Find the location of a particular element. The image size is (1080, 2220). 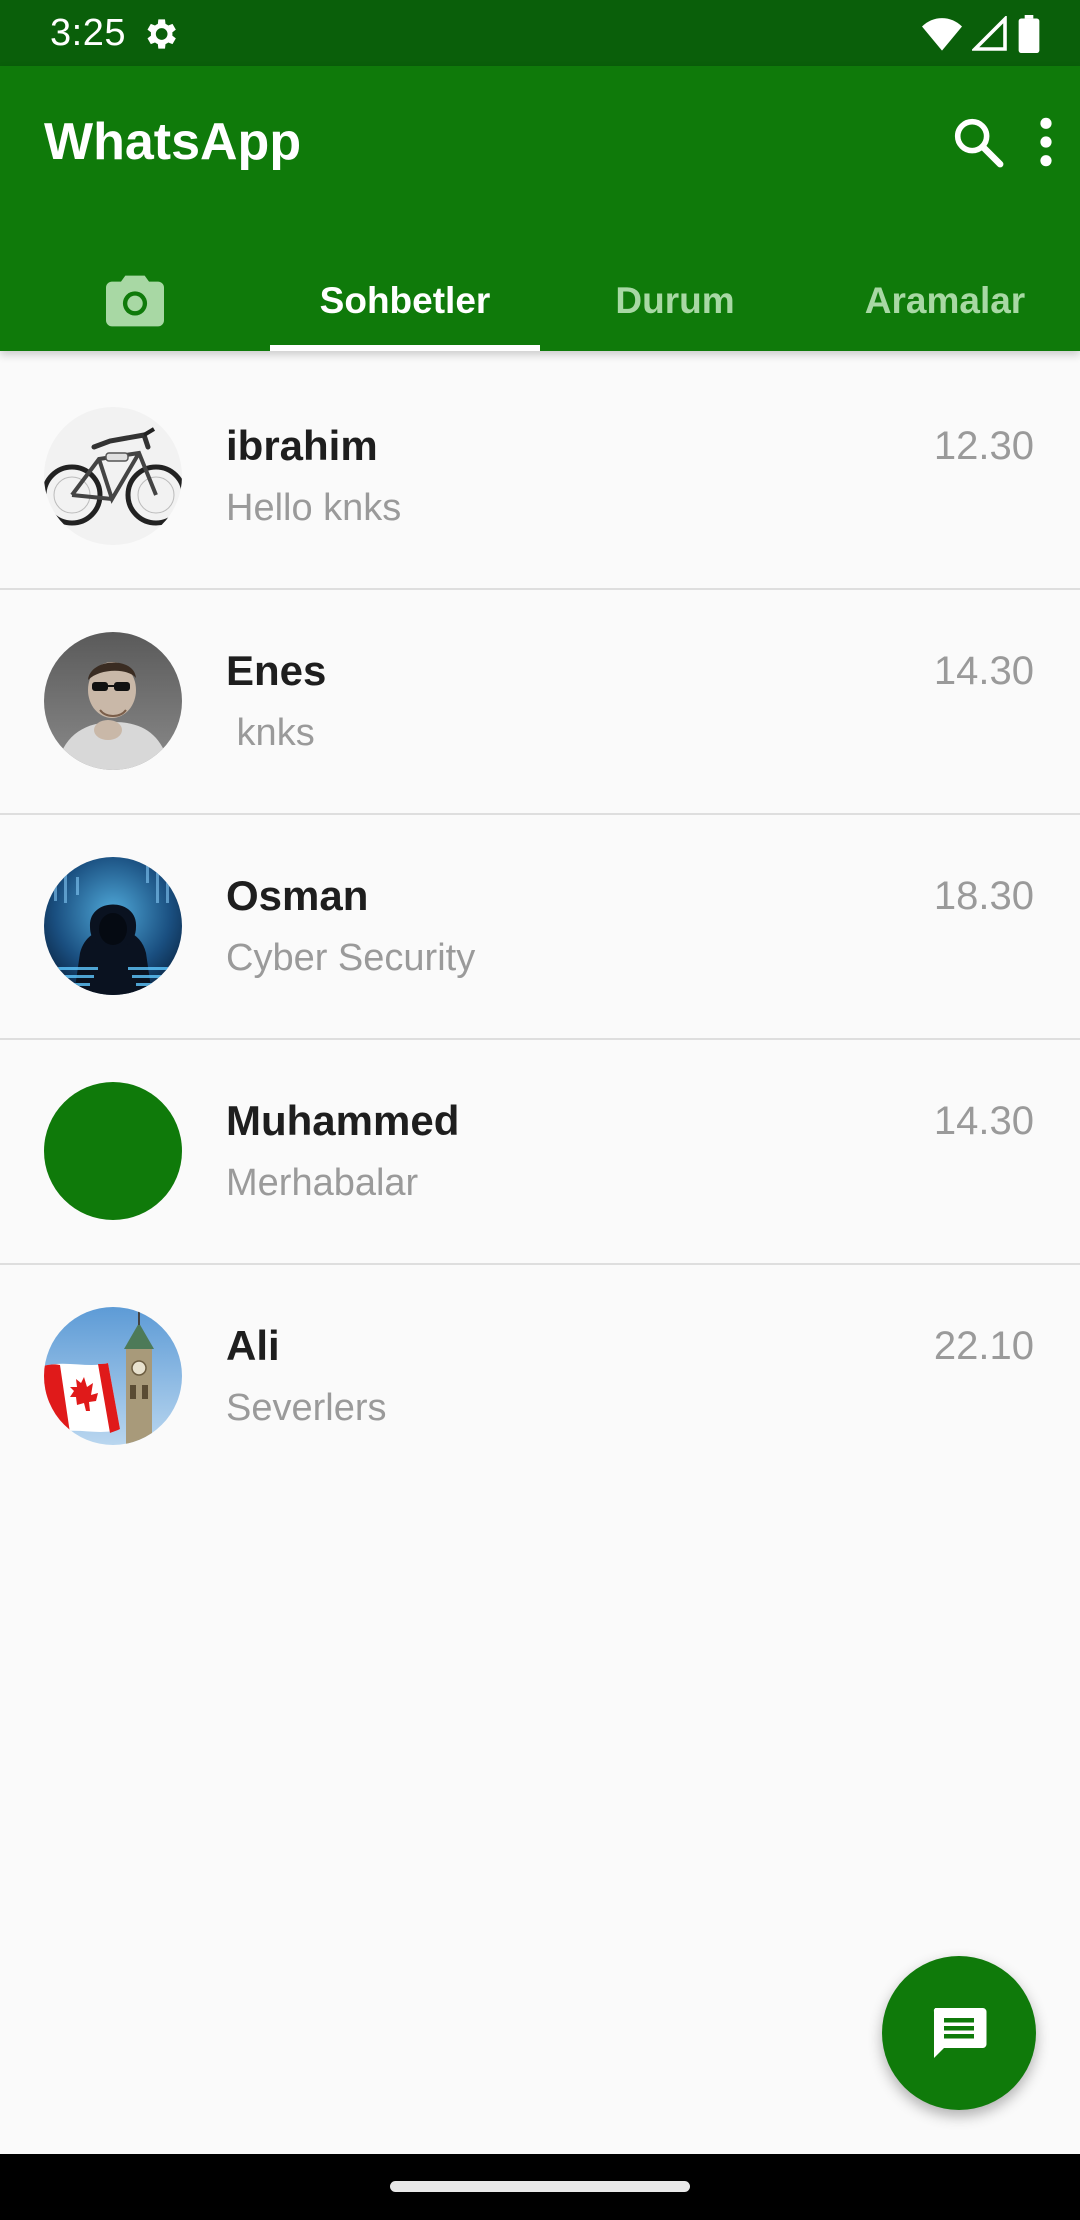

search-button is located at coordinates (978, 142).